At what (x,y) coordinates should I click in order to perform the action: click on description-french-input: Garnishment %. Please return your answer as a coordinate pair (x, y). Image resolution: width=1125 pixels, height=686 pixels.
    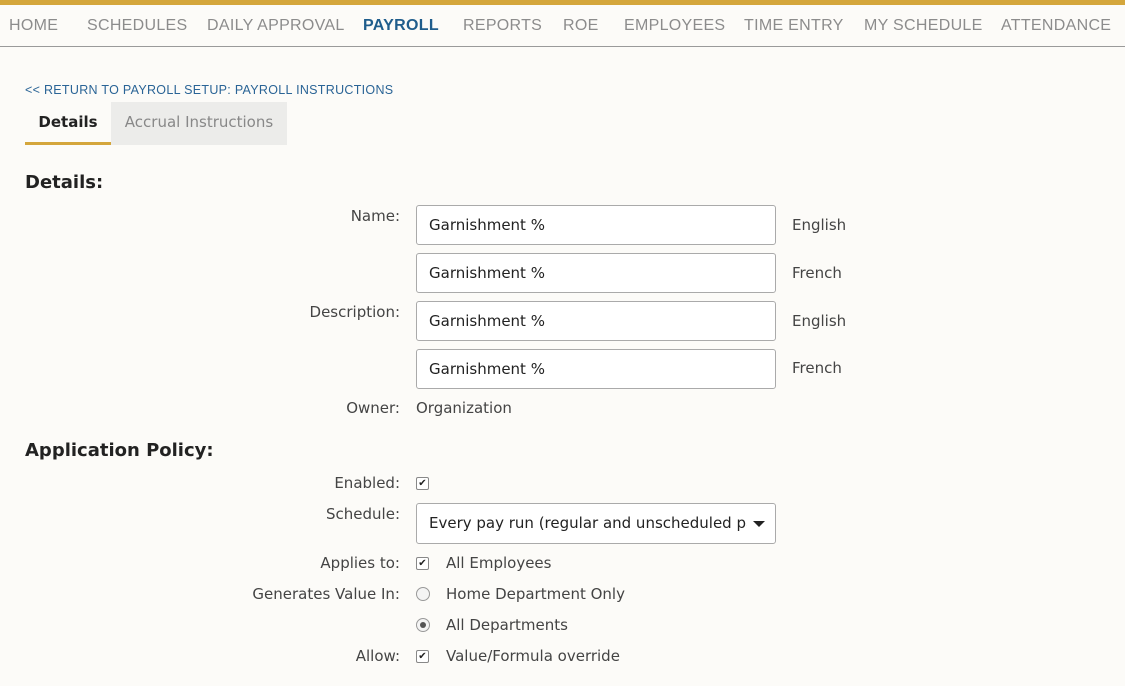
    Looking at the image, I should click on (596, 369).